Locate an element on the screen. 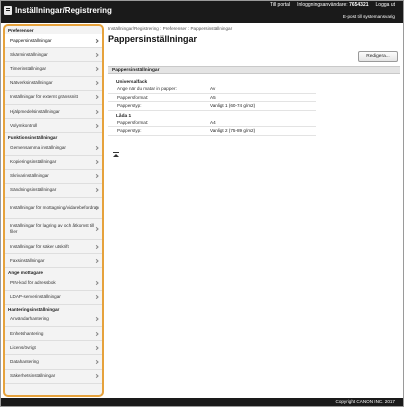 The image size is (404, 407). sidebar-item-display-settings: Skärminställningar is located at coordinates (53, 55).